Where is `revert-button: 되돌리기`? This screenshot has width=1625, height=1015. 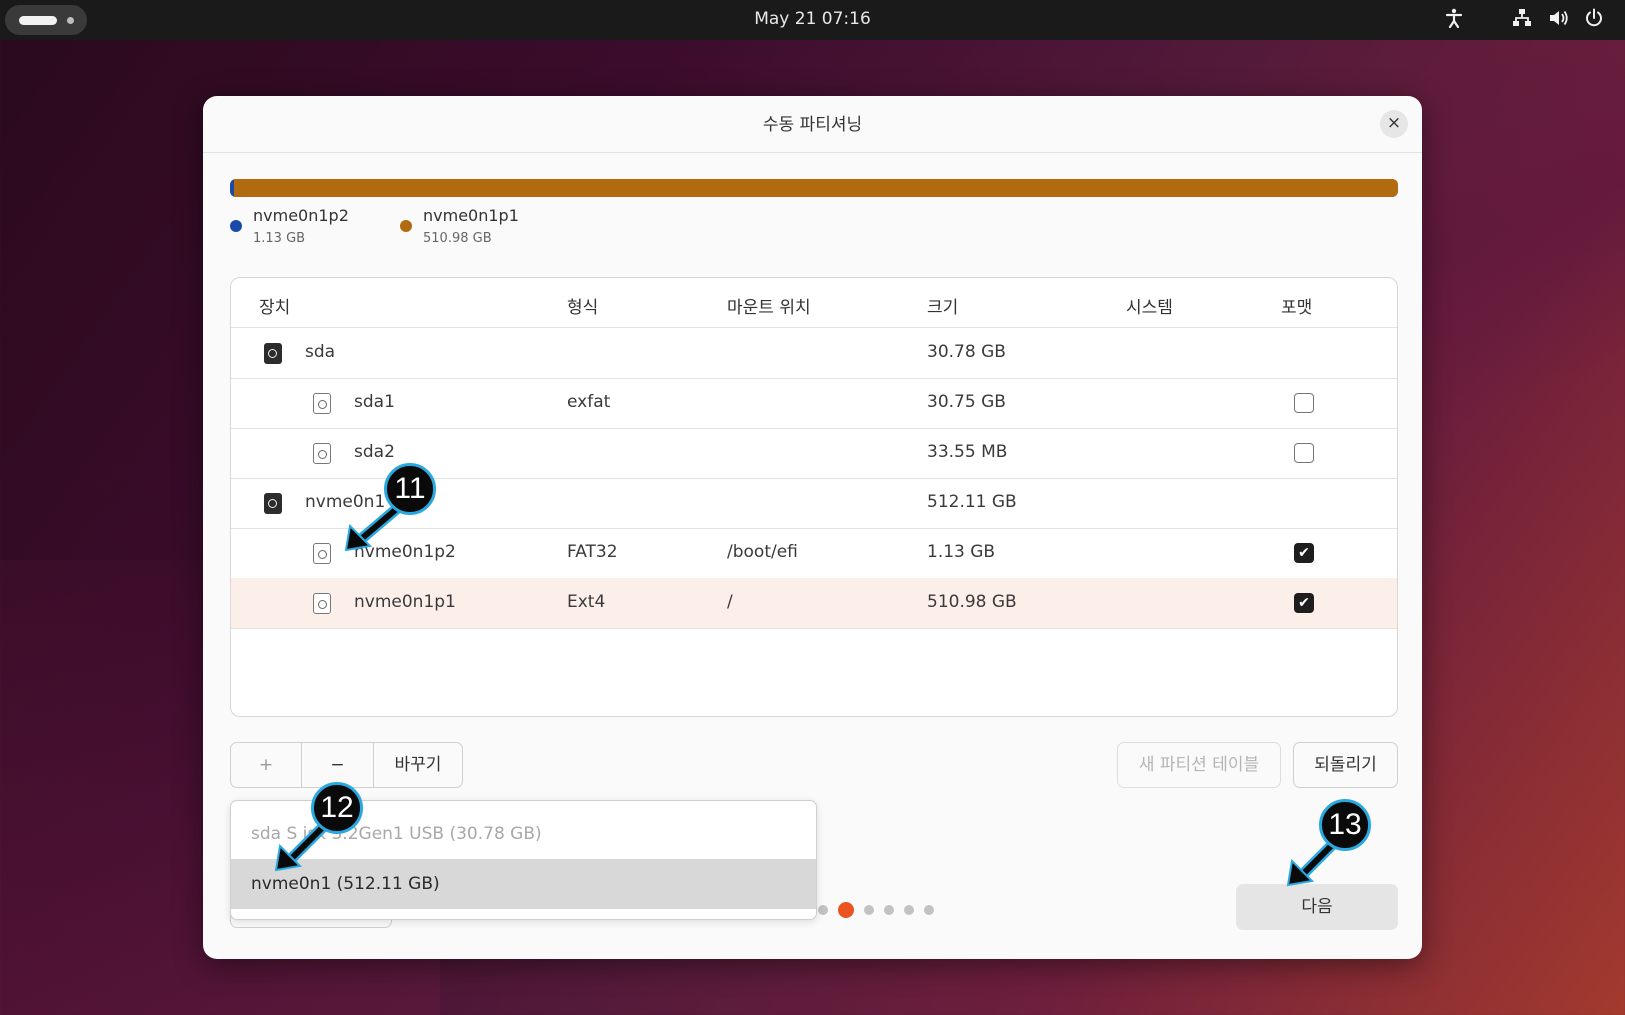 revert-button: 되돌리기 is located at coordinates (1345, 765).